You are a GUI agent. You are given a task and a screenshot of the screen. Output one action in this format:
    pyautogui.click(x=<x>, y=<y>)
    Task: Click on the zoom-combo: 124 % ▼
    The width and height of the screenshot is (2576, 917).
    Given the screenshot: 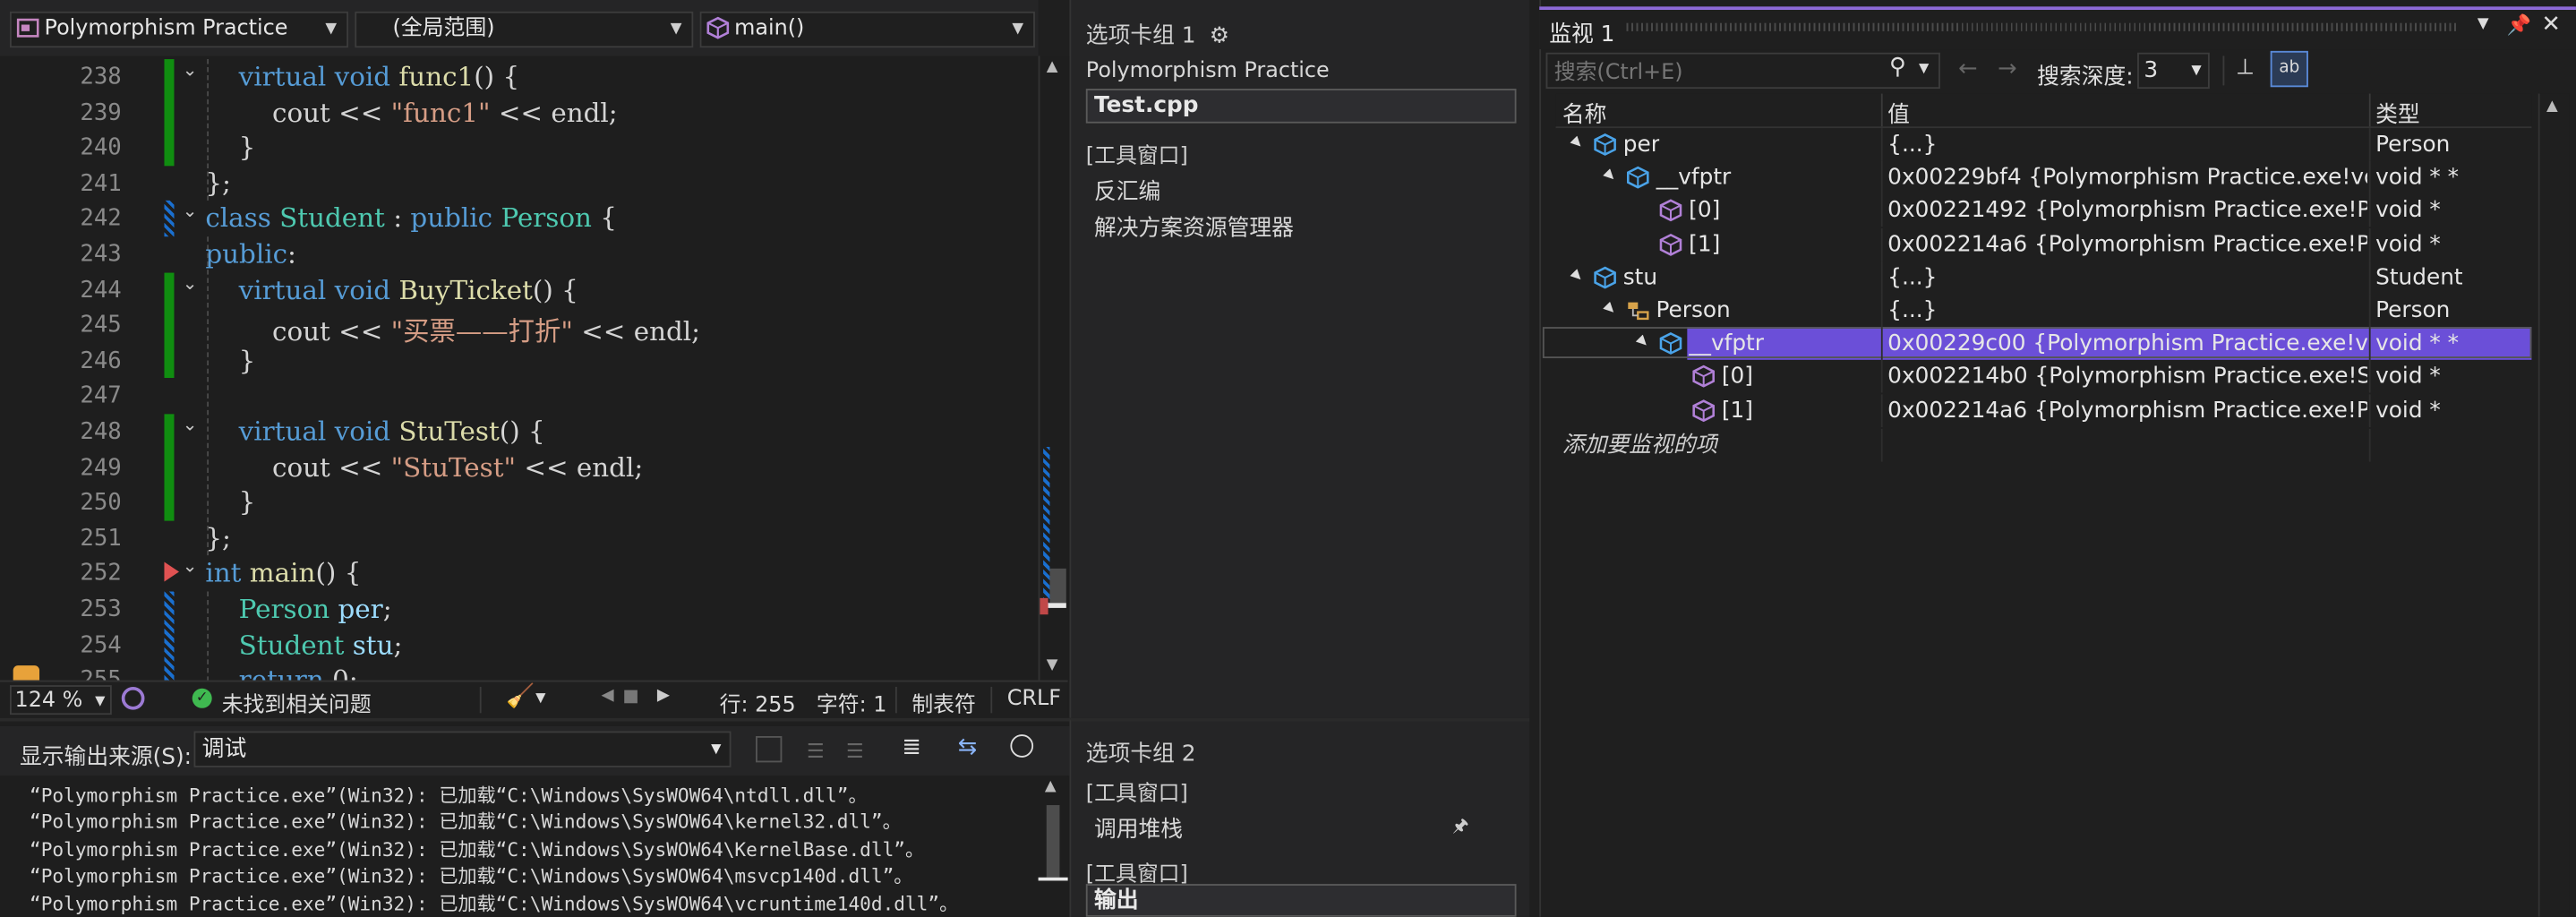 What is the action you would take?
    pyautogui.click(x=61, y=700)
    